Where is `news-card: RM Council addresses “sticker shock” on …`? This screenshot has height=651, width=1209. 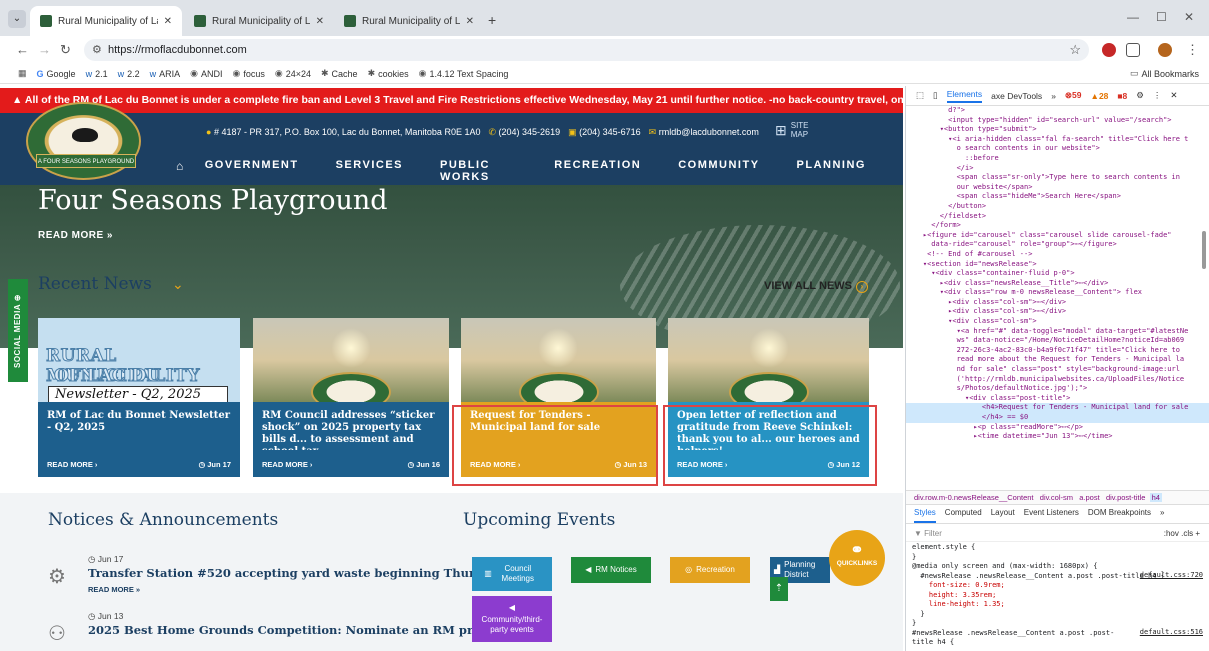
news-card: RM Council addresses “sticker shock” on … is located at coordinates (351, 397).